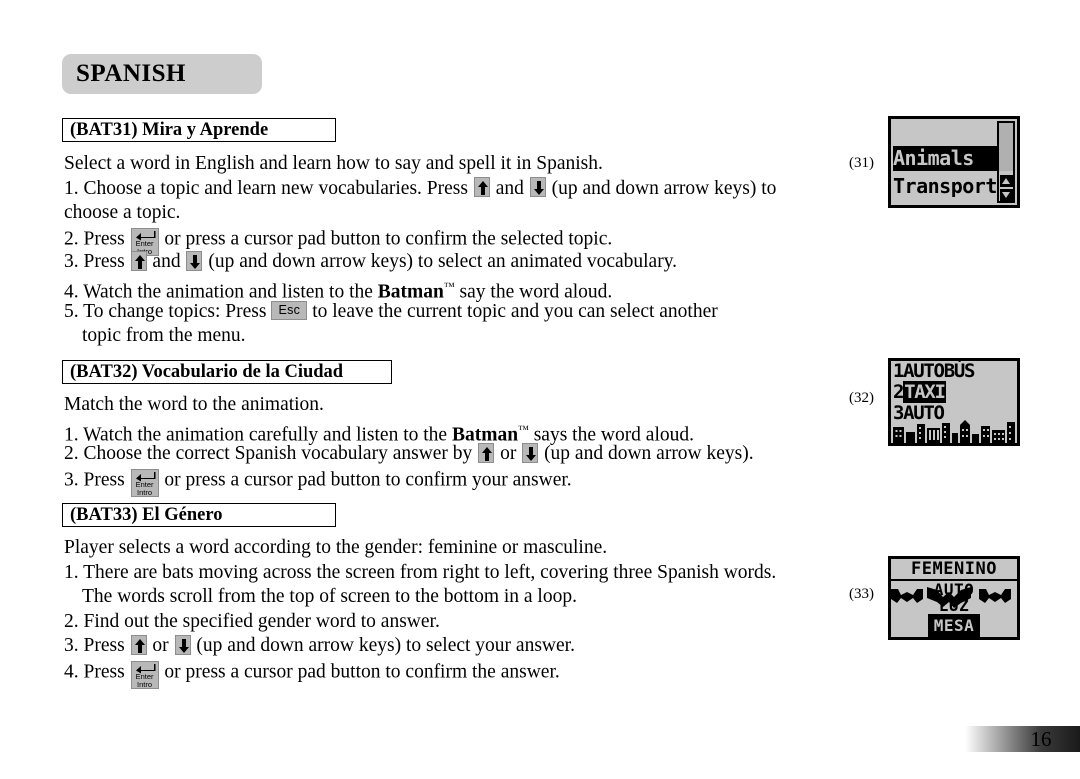 The width and height of the screenshot is (1080, 779). I want to click on scroll-up-arrow-icon, so click(1006, 181).